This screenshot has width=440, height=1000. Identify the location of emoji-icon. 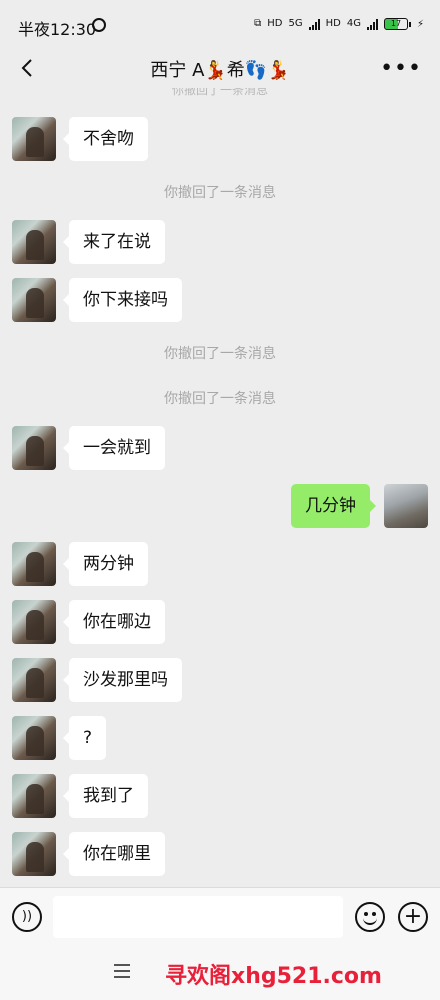
(370, 917).